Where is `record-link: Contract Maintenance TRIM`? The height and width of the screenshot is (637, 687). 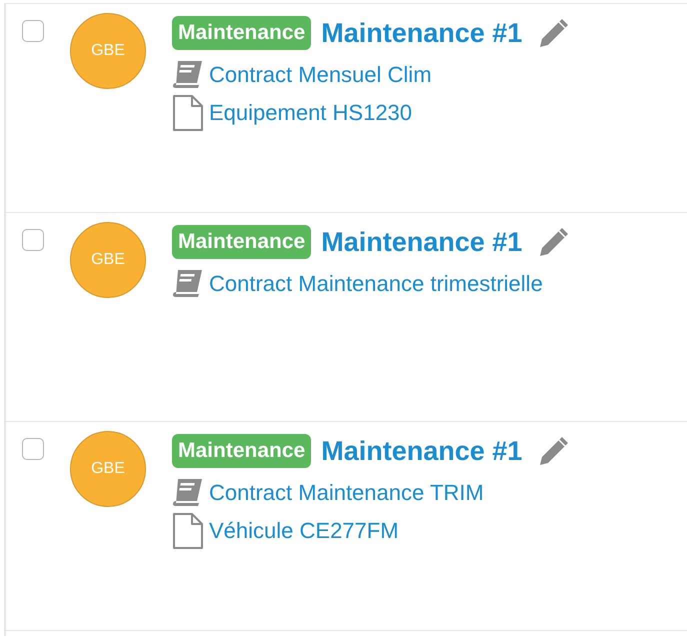
record-link: Contract Maintenance TRIM is located at coordinates (346, 492).